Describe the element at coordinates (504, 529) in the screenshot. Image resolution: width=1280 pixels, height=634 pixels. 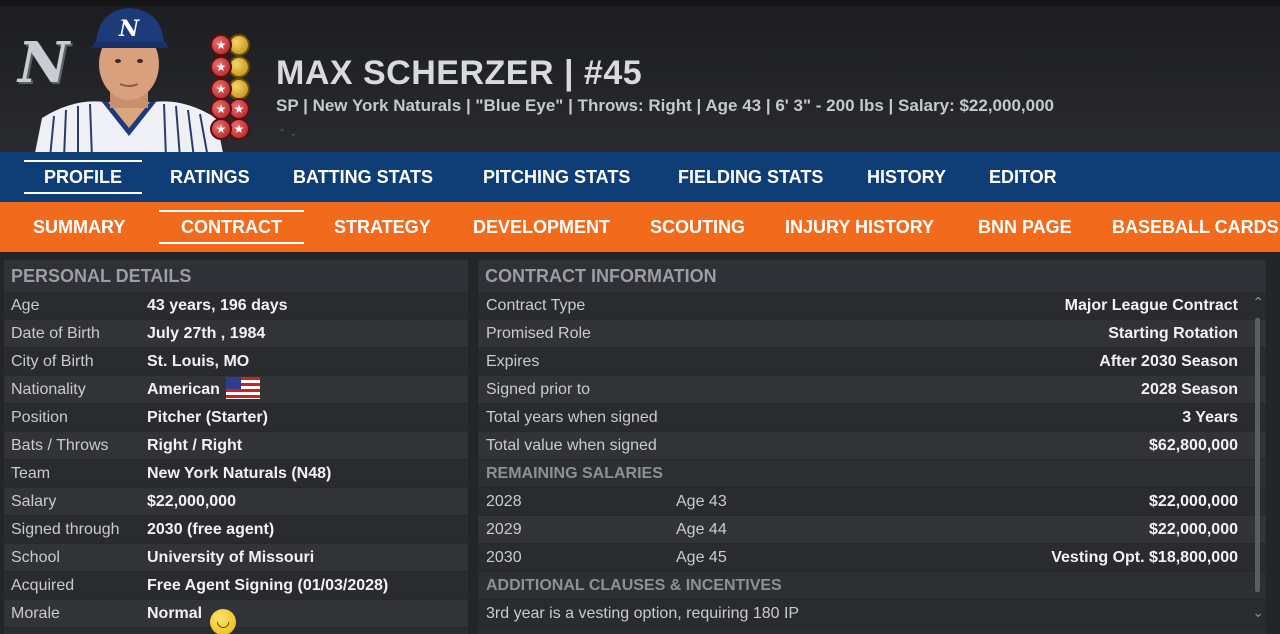
I see `salary-year: 2029` at that location.